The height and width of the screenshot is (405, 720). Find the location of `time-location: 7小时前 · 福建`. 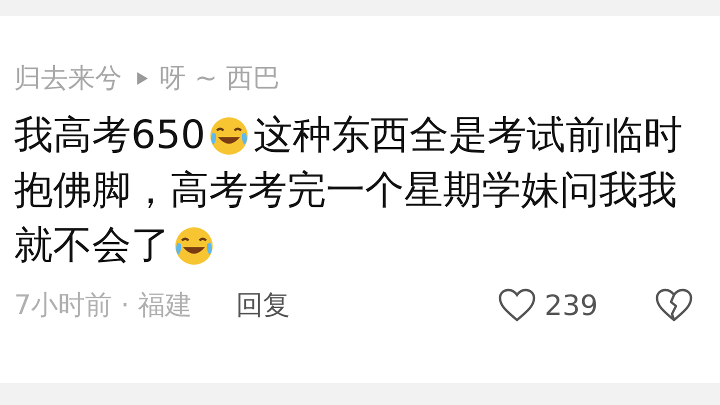

time-location: 7小时前 · 福建 is located at coordinates (103, 306).